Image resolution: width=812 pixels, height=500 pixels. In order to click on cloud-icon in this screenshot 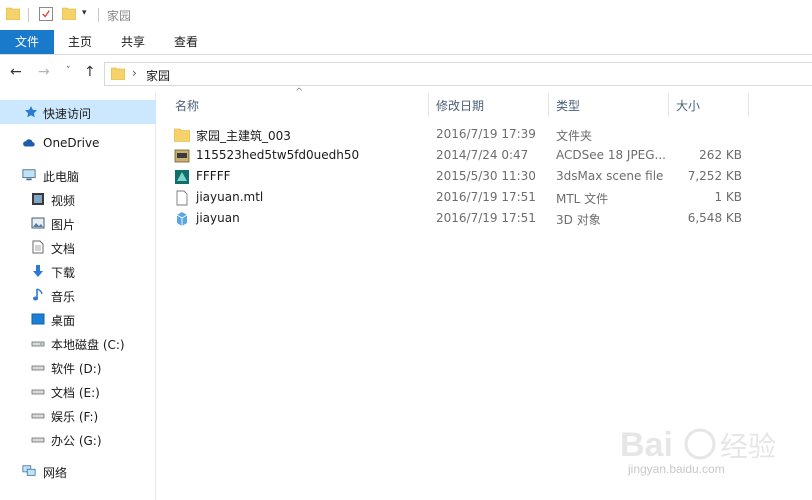, I will do `click(29, 143)`.